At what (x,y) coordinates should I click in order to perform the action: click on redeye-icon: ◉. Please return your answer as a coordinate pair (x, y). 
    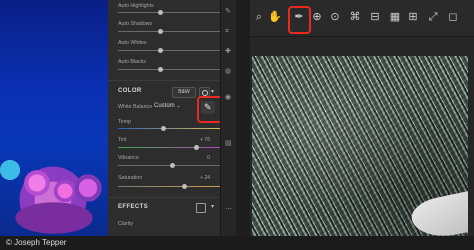
    Looking at the image, I should click on (228, 97).